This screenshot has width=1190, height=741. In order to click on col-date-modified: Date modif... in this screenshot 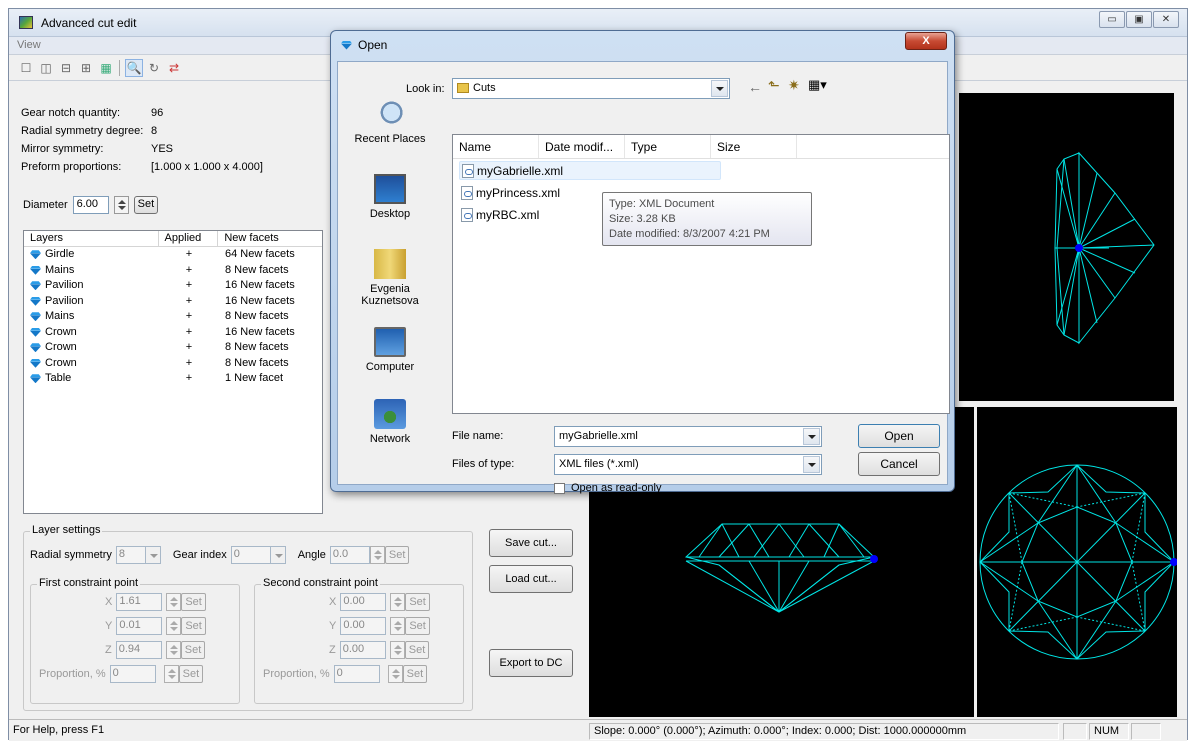, I will do `click(582, 146)`.